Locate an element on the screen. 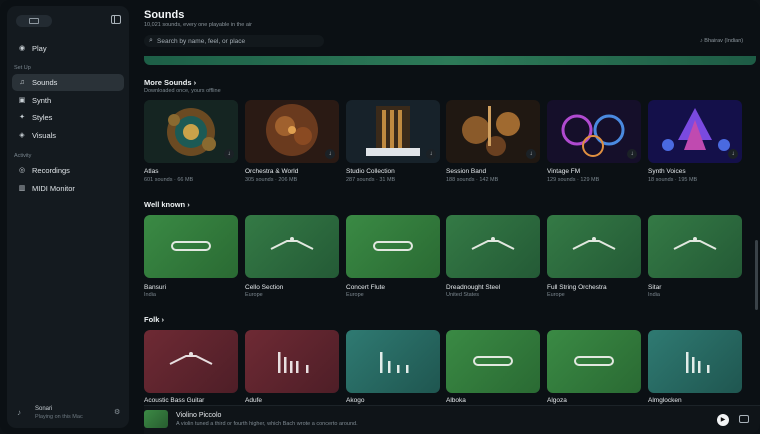  layout-toggle-icon is located at coordinates (744, 419).